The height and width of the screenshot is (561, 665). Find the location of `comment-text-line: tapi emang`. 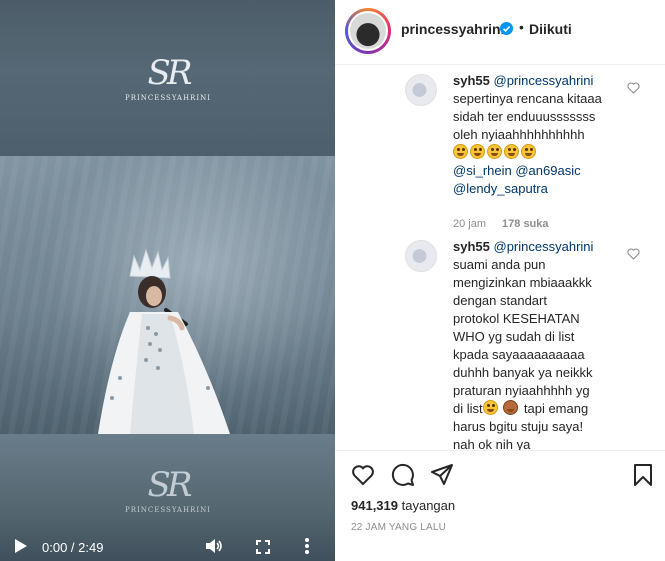

comment-text-line: tapi emang is located at coordinates (556, 408).